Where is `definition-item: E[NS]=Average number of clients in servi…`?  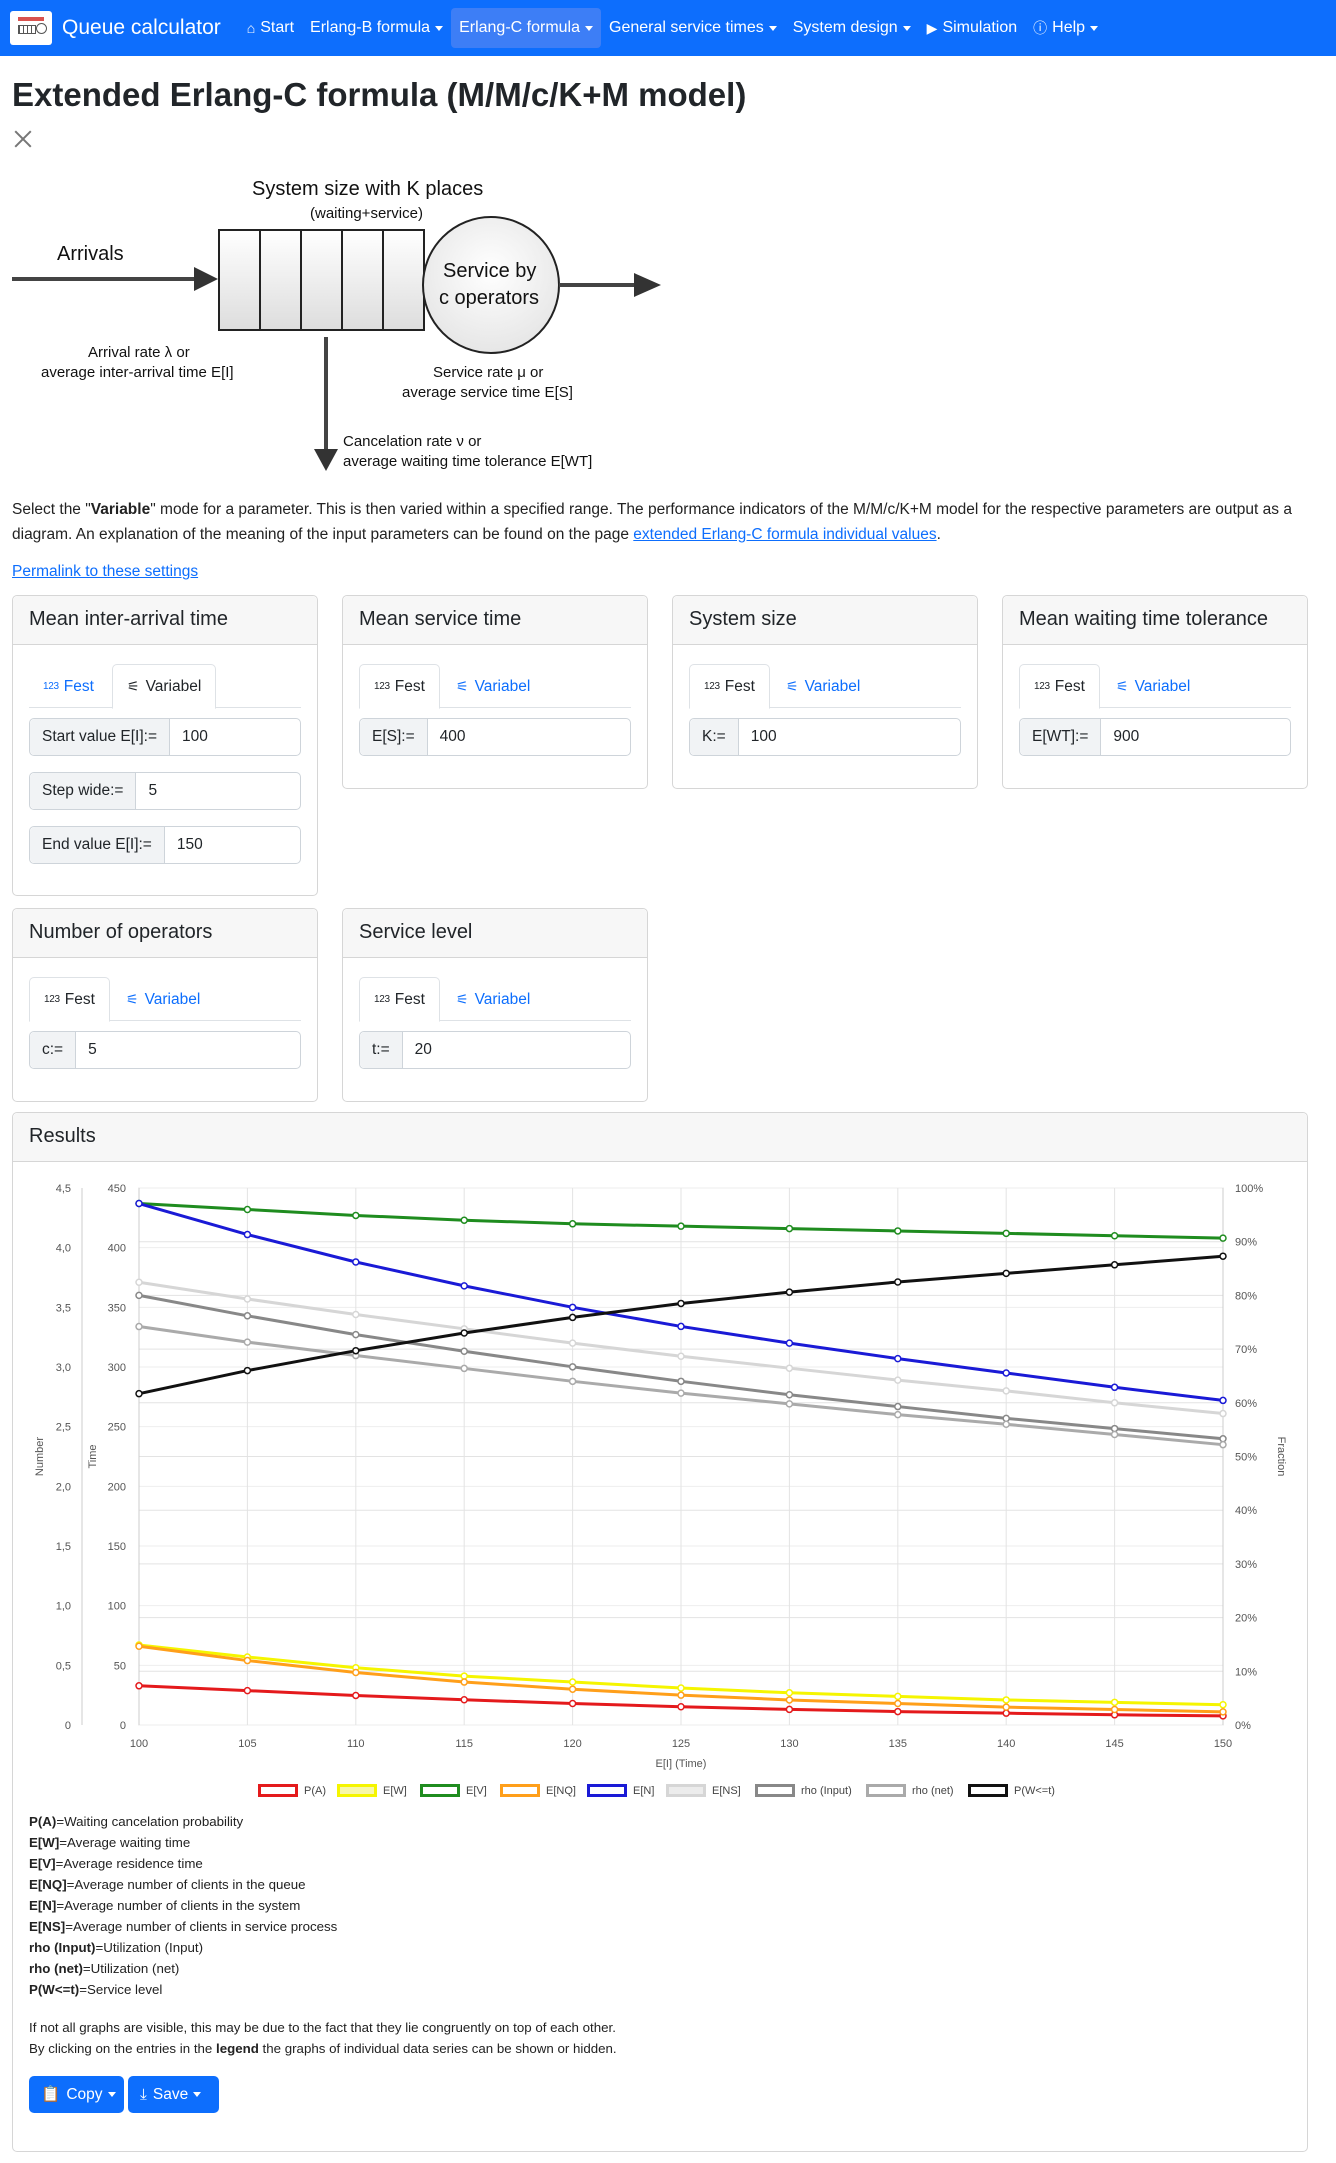 definition-item: E[NS]=Average number of clients in servi… is located at coordinates (183, 1926).